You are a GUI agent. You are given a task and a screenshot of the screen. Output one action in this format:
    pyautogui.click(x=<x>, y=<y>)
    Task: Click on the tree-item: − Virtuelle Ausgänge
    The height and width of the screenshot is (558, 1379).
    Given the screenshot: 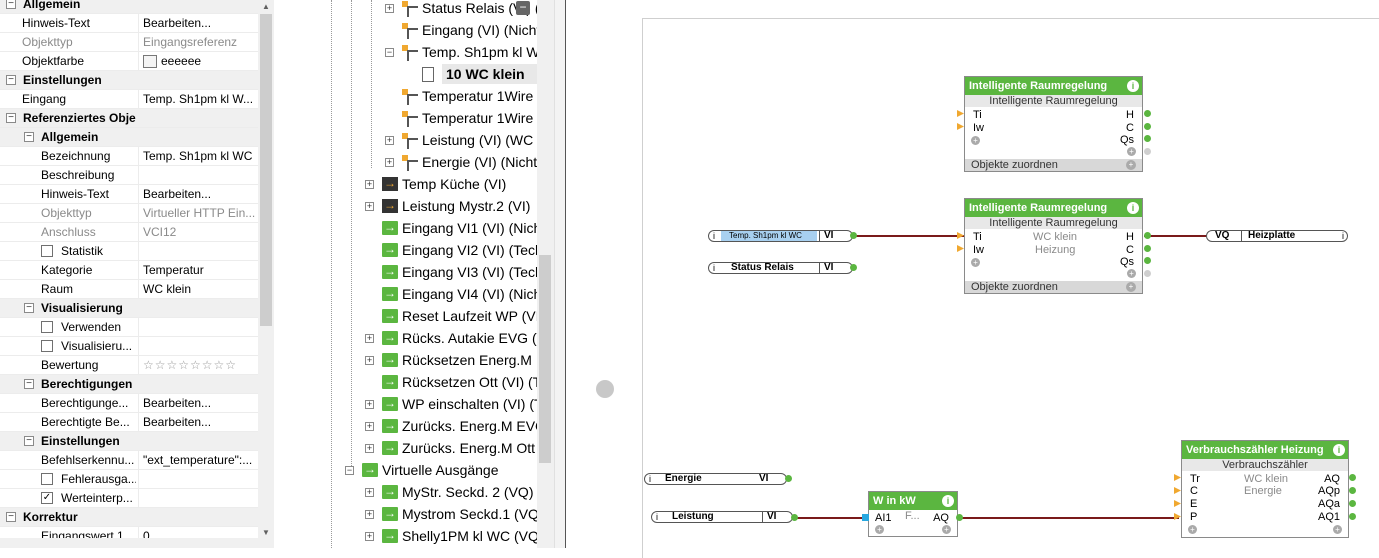 What is the action you would take?
    pyautogui.click(x=433, y=470)
    